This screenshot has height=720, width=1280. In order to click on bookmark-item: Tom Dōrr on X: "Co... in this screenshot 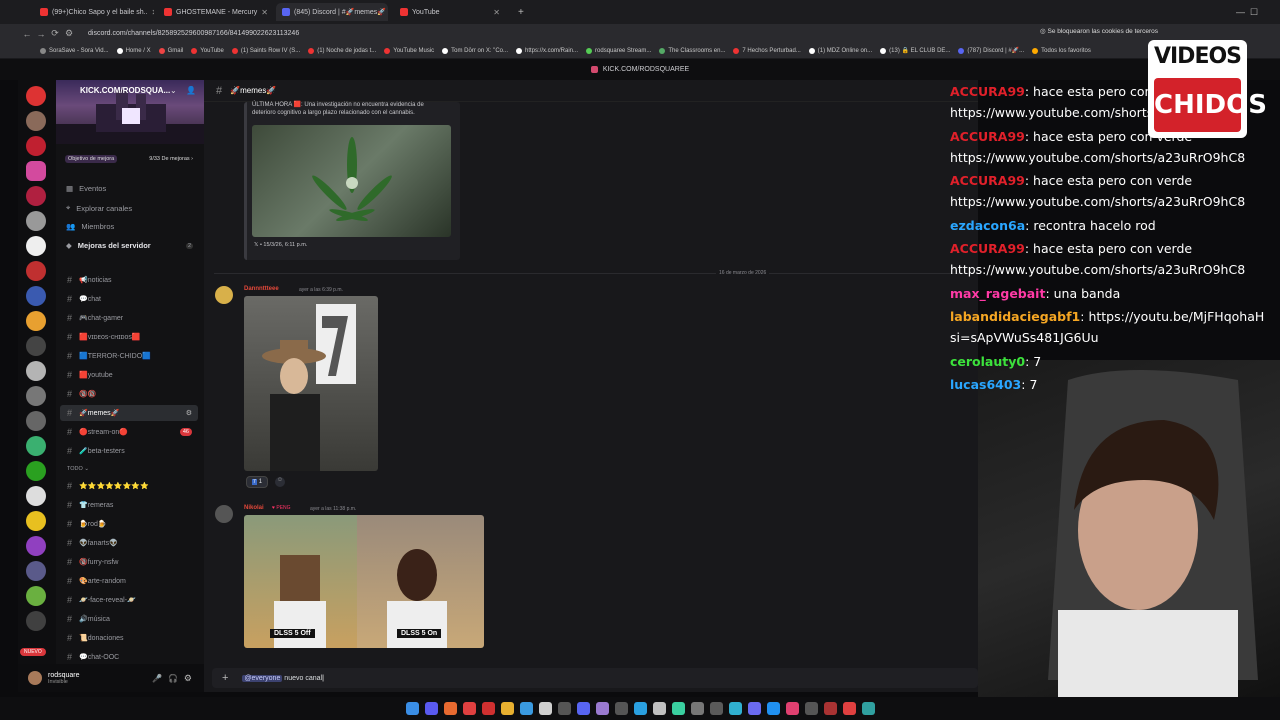, I will do `click(475, 50)`.